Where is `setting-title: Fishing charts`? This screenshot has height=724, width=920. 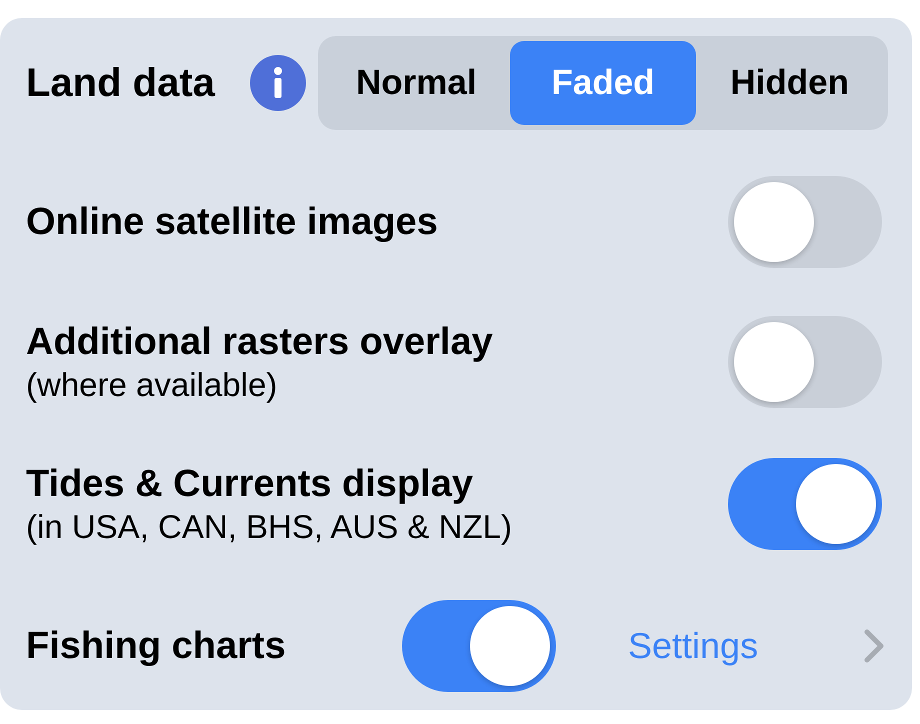 setting-title: Fishing charts is located at coordinates (156, 646).